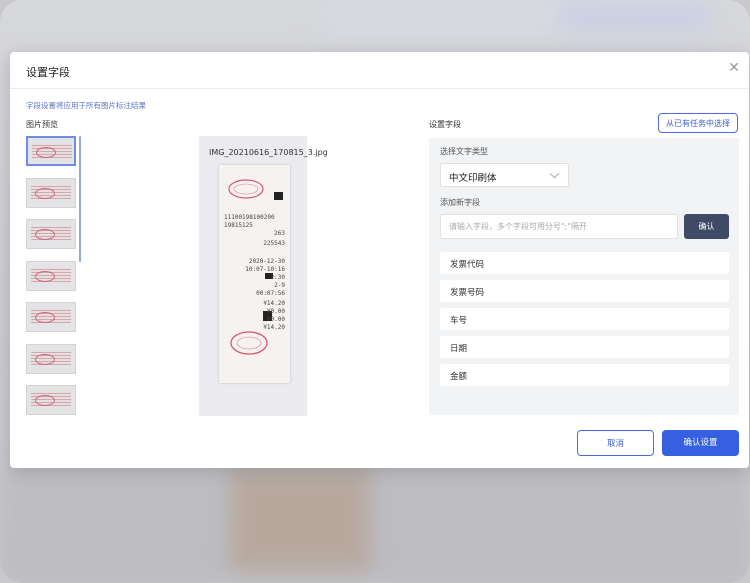 The width and height of the screenshot is (750, 583). What do you see at coordinates (265, 269) in the screenshot?
I see `receipt-text-line: 10:07-10:16` at bounding box center [265, 269].